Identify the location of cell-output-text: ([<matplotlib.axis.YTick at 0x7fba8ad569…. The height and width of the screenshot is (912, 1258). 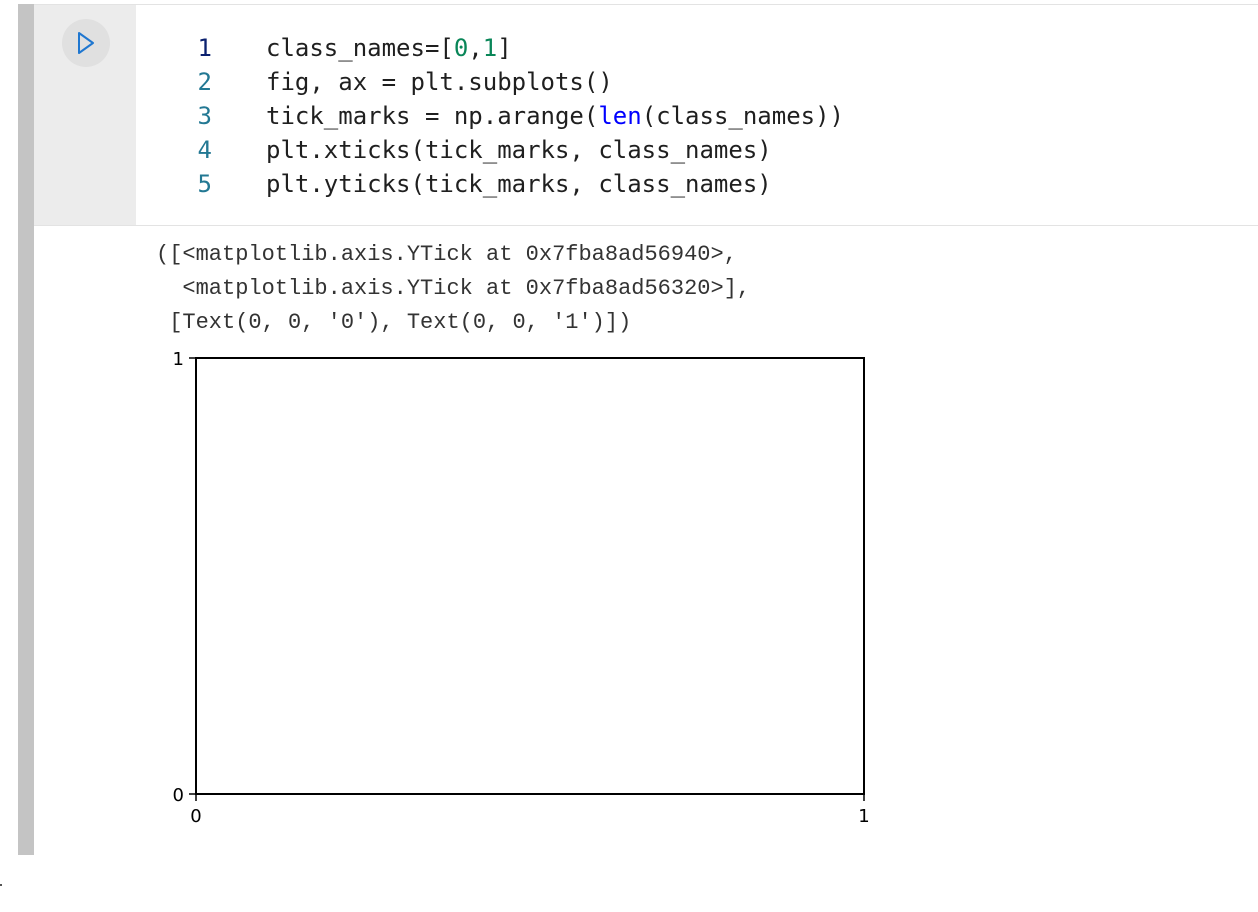
(453, 289).